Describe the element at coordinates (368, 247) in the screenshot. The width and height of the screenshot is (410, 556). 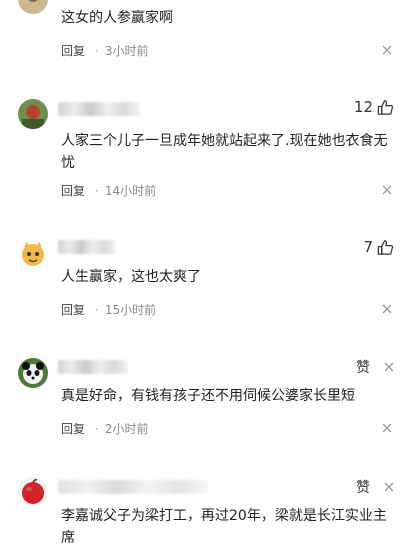
I see `like-count: 7` at that location.